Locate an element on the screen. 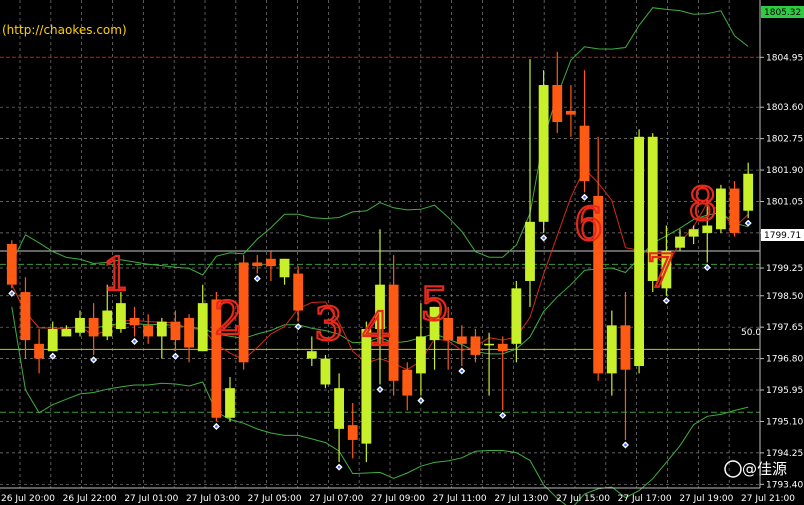  time-tick-label: 27 Jul 13:00 is located at coordinates (521, 499).